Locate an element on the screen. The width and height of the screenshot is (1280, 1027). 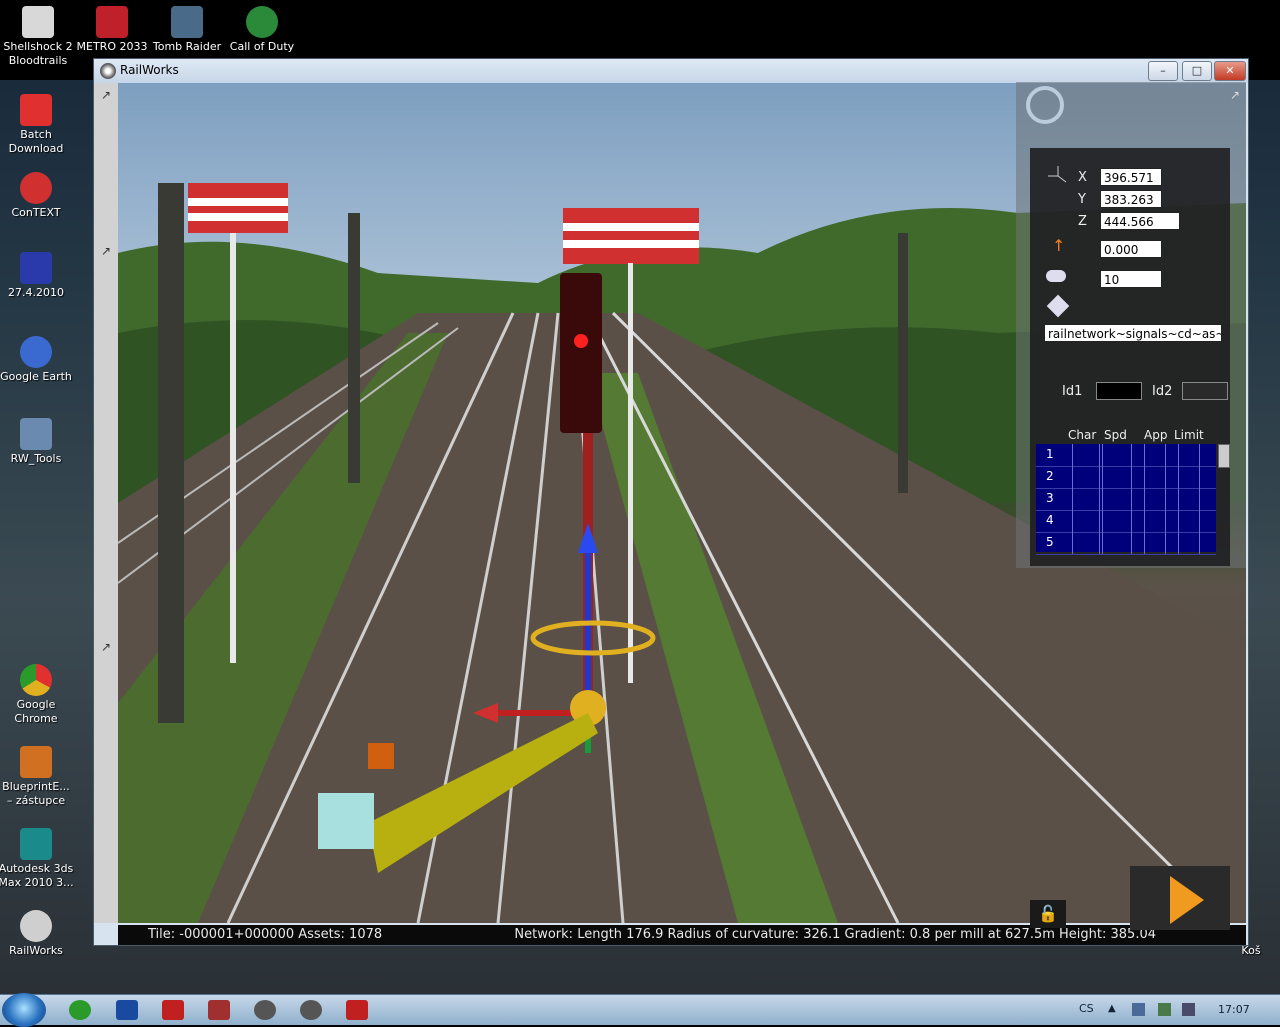
desktop-icon-tomb-raider: Tomb Raider is located at coordinates (187, 30).